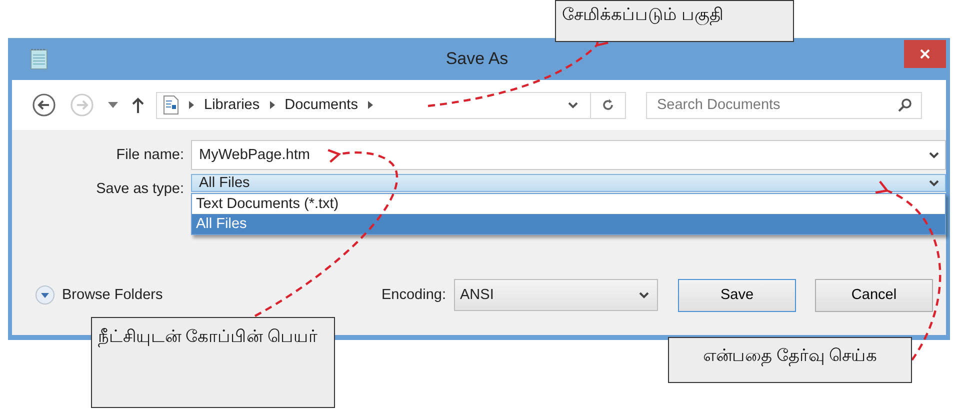  Describe the element at coordinates (391, 105) in the screenshot. I see `address-bar: Libraries Documents` at that location.